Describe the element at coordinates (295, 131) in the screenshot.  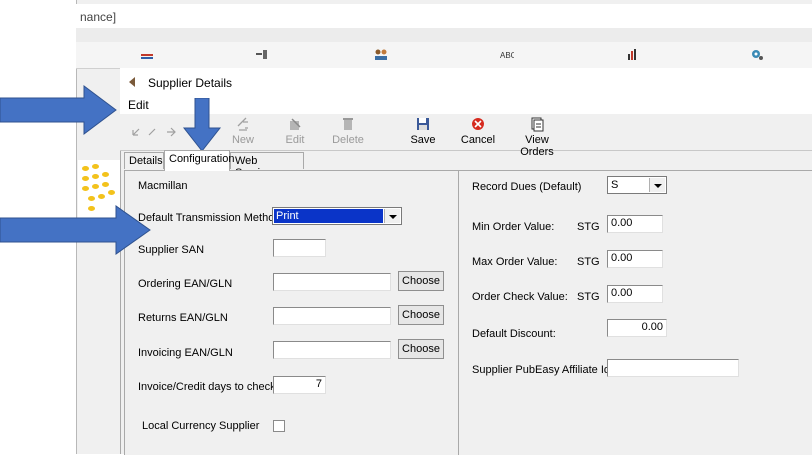
I see `edit-button: Edit` at that location.